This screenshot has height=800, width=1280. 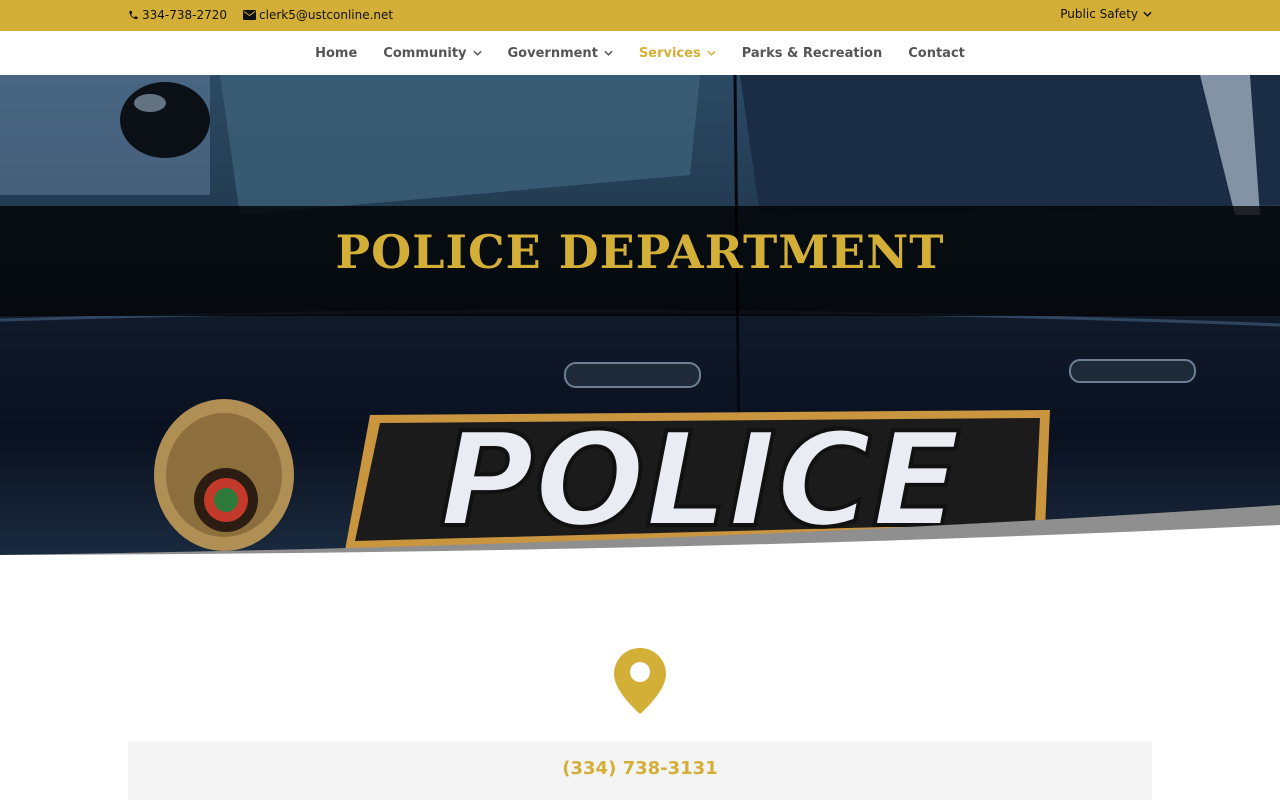 I want to click on phone-text: 334-738-2720, so click(x=185, y=15).